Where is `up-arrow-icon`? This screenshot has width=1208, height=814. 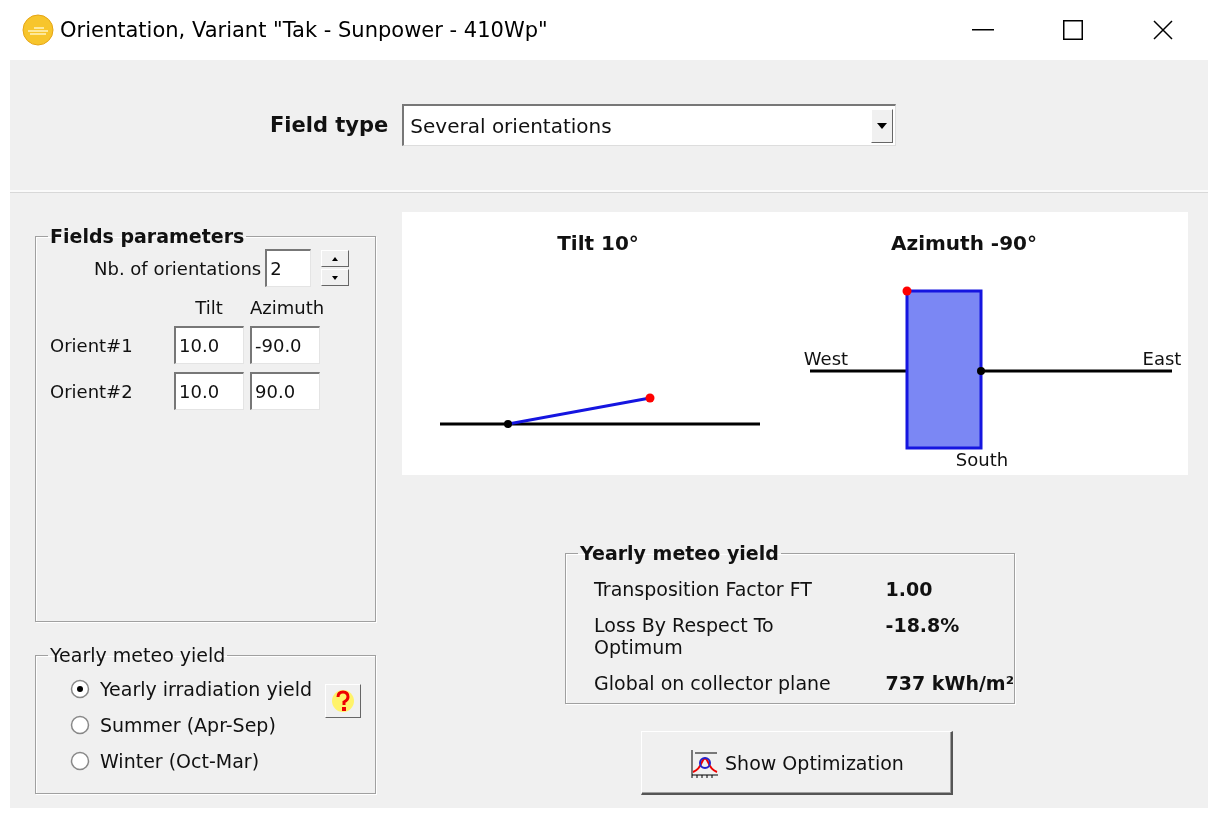 up-arrow-icon is located at coordinates (335, 258).